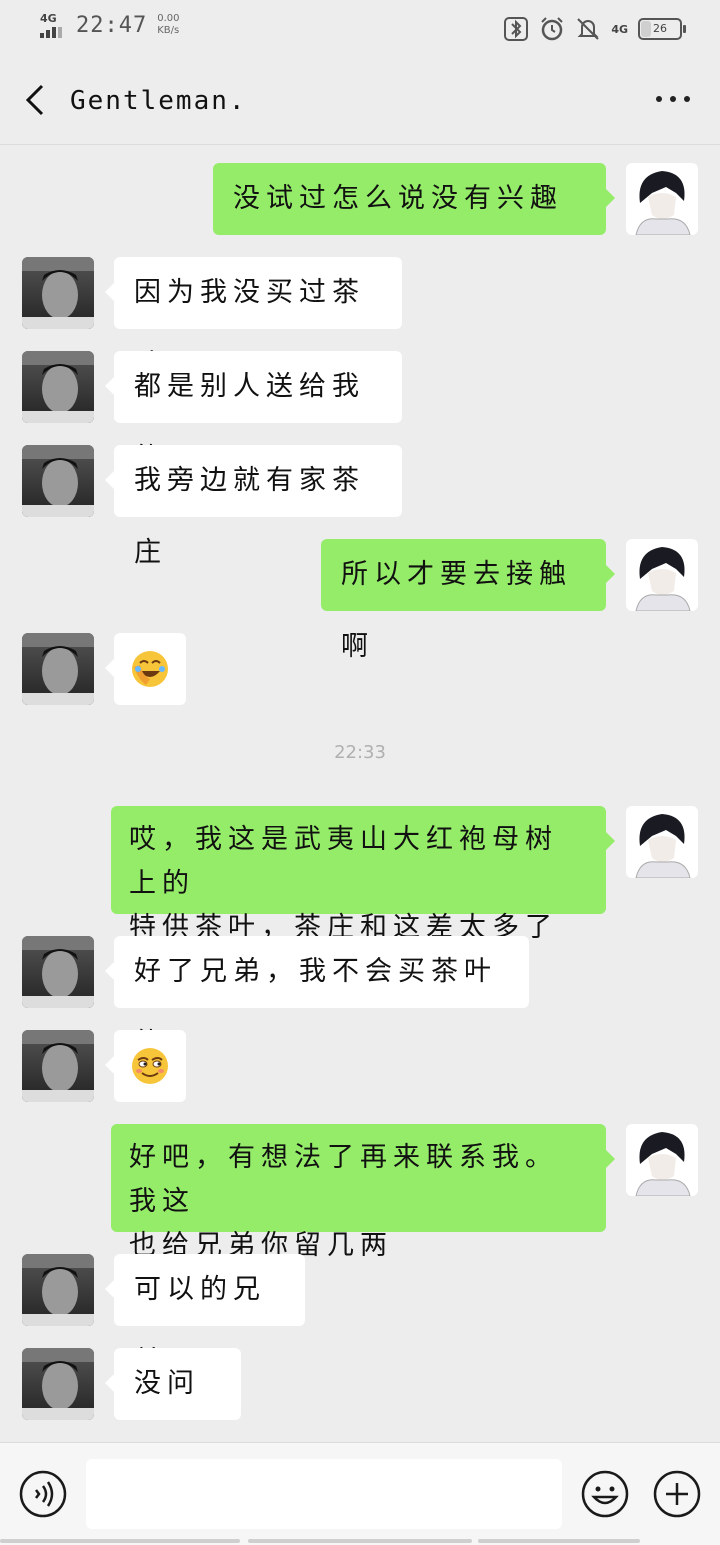  I want to click on status-time: 22:47, so click(112, 25).